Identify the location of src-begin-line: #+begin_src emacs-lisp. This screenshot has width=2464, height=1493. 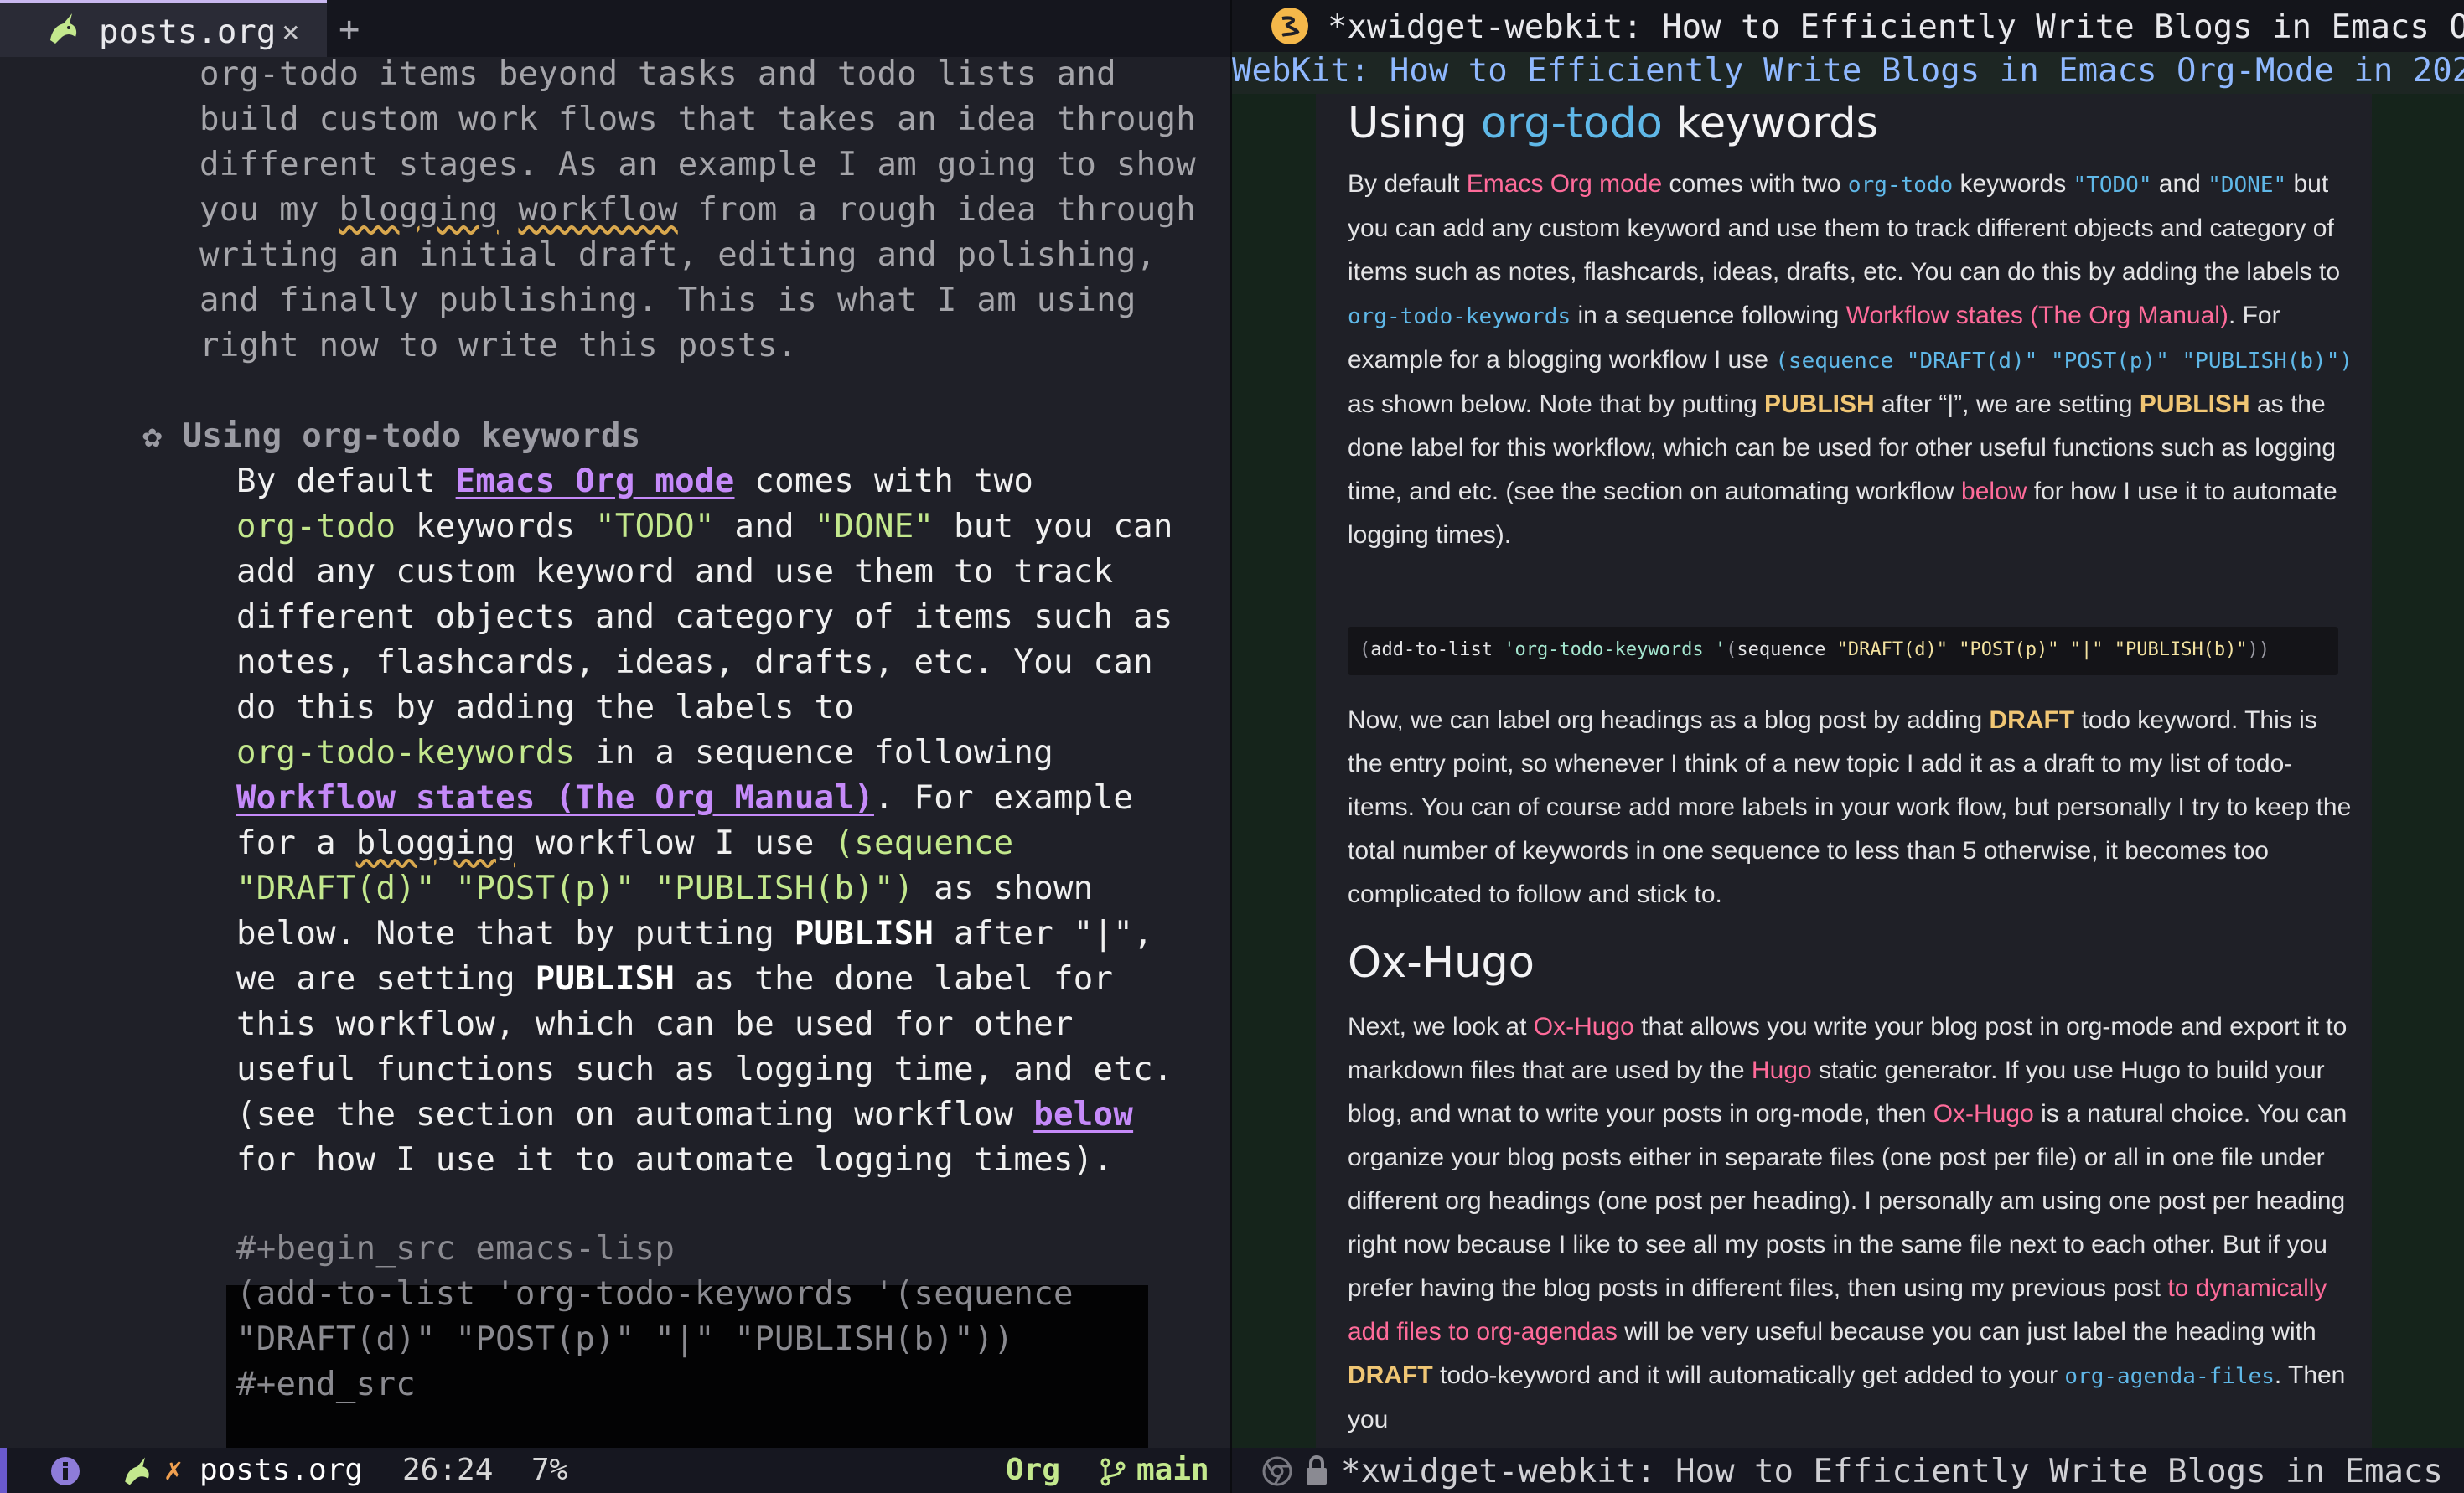
(456, 1249).